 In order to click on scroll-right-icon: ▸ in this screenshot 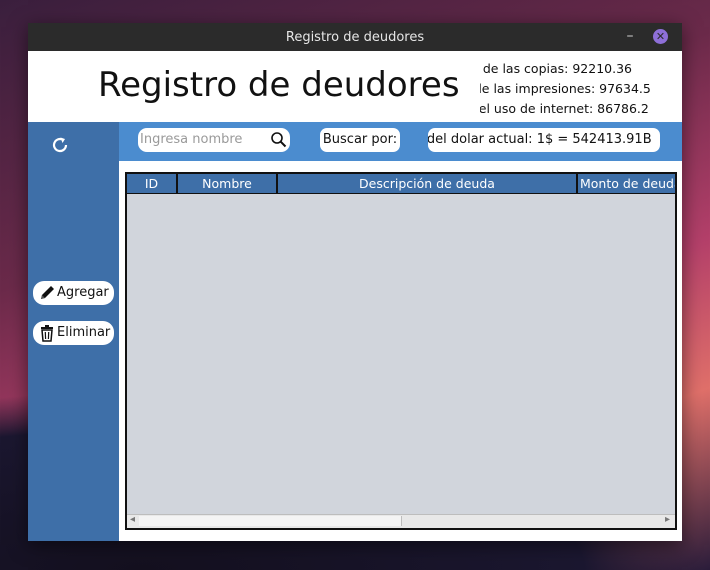, I will do `click(667, 519)`.